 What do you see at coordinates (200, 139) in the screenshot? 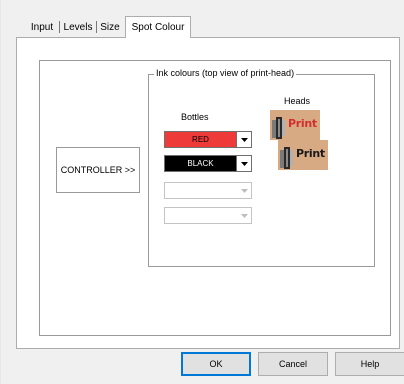
I see `bottle-1-value: RED` at bounding box center [200, 139].